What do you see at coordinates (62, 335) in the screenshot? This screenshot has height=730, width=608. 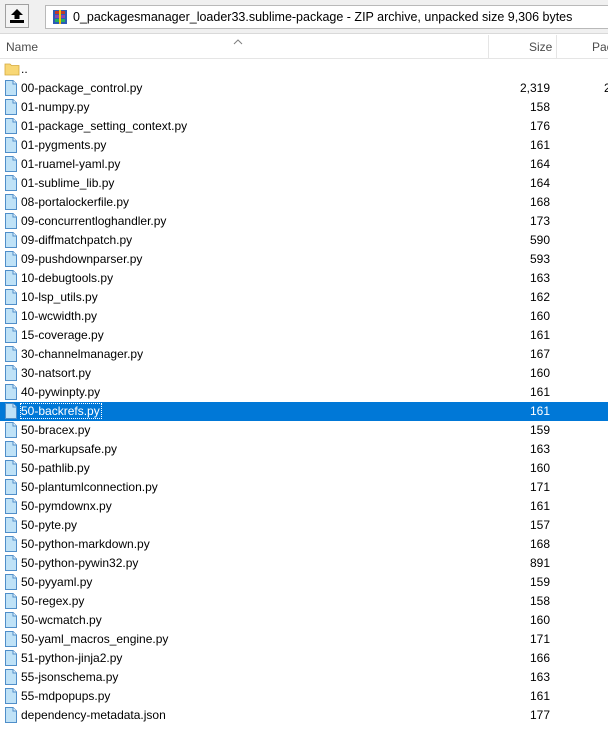 I see `file-name: 15-coverage.py` at bounding box center [62, 335].